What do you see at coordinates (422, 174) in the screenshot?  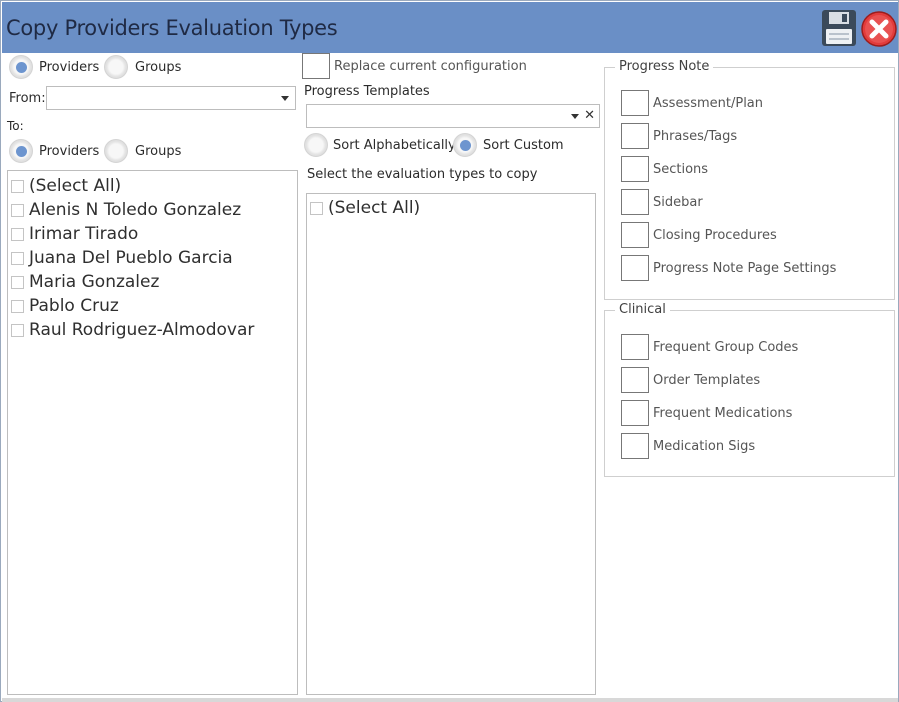 I see `eval-types-label: Select the evaluation types to copy` at bounding box center [422, 174].